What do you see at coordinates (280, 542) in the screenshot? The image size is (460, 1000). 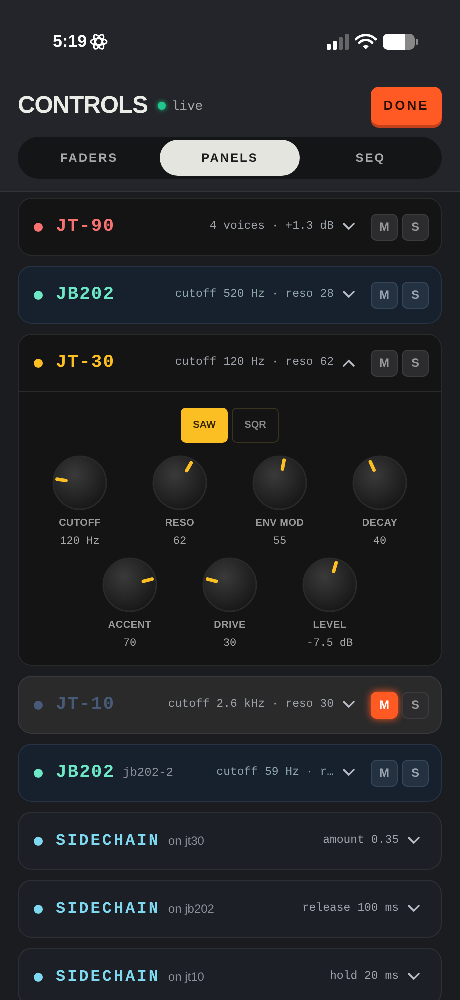 I see `knob-value: 55` at bounding box center [280, 542].